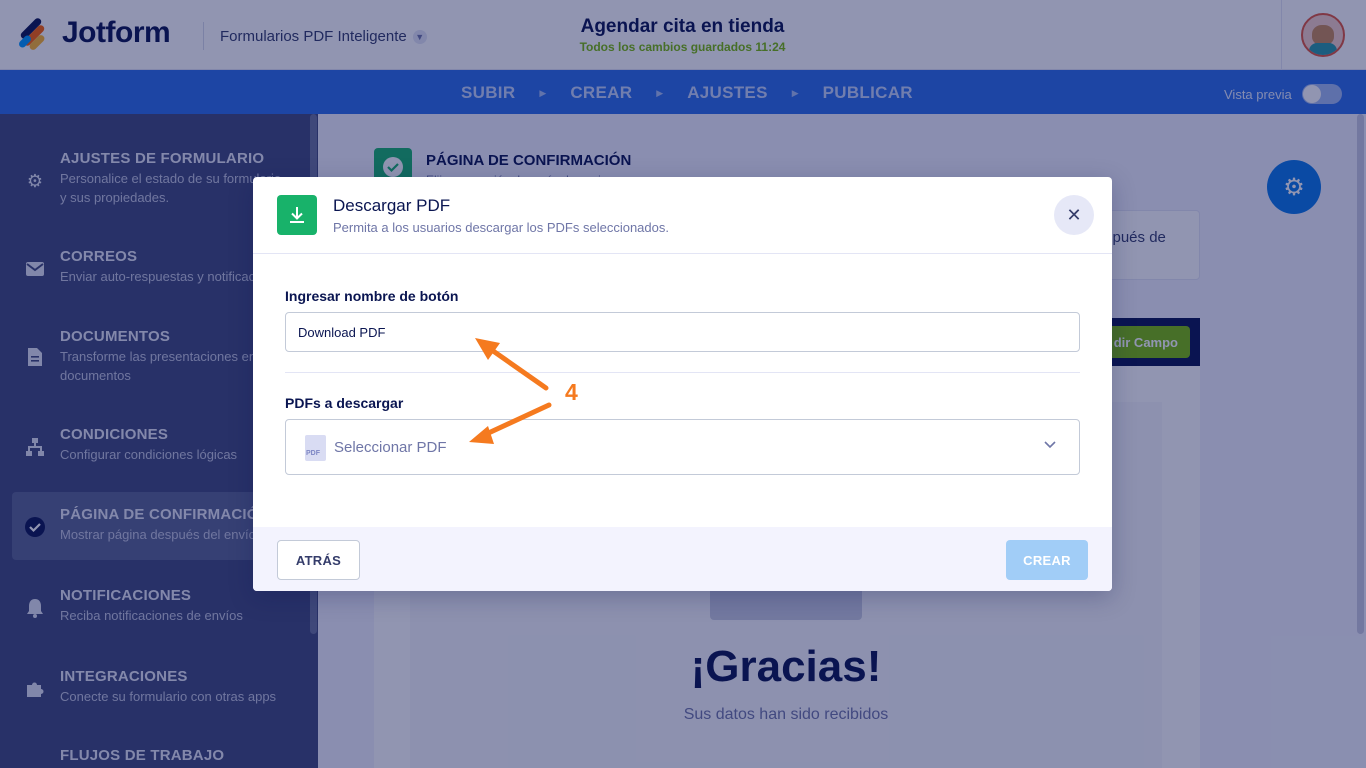  What do you see at coordinates (344, 403) in the screenshot?
I see `pdfs-label: PDFs a descargar` at bounding box center [344, 403].